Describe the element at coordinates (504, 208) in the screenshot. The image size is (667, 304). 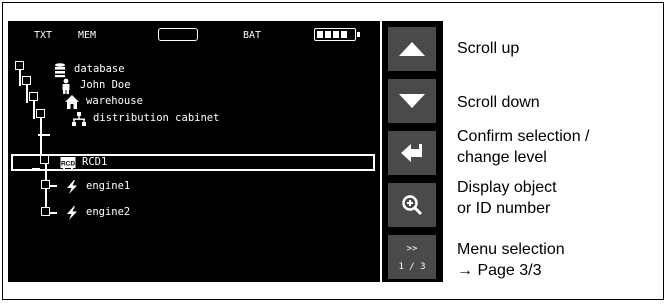
I see `display-description-line2: or ID number` at that location.